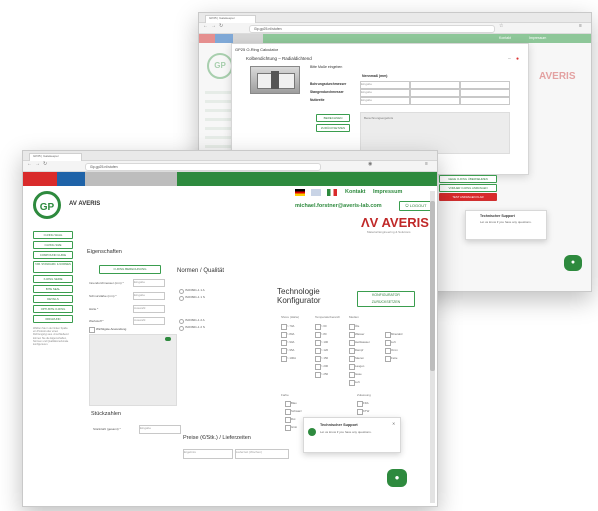 The height and width of the screenshot is (511, 598). What do you see at coordinates (92, 330) in the screenshot?
I see `anwendung-checkbox` at bounding box center [92, 330].